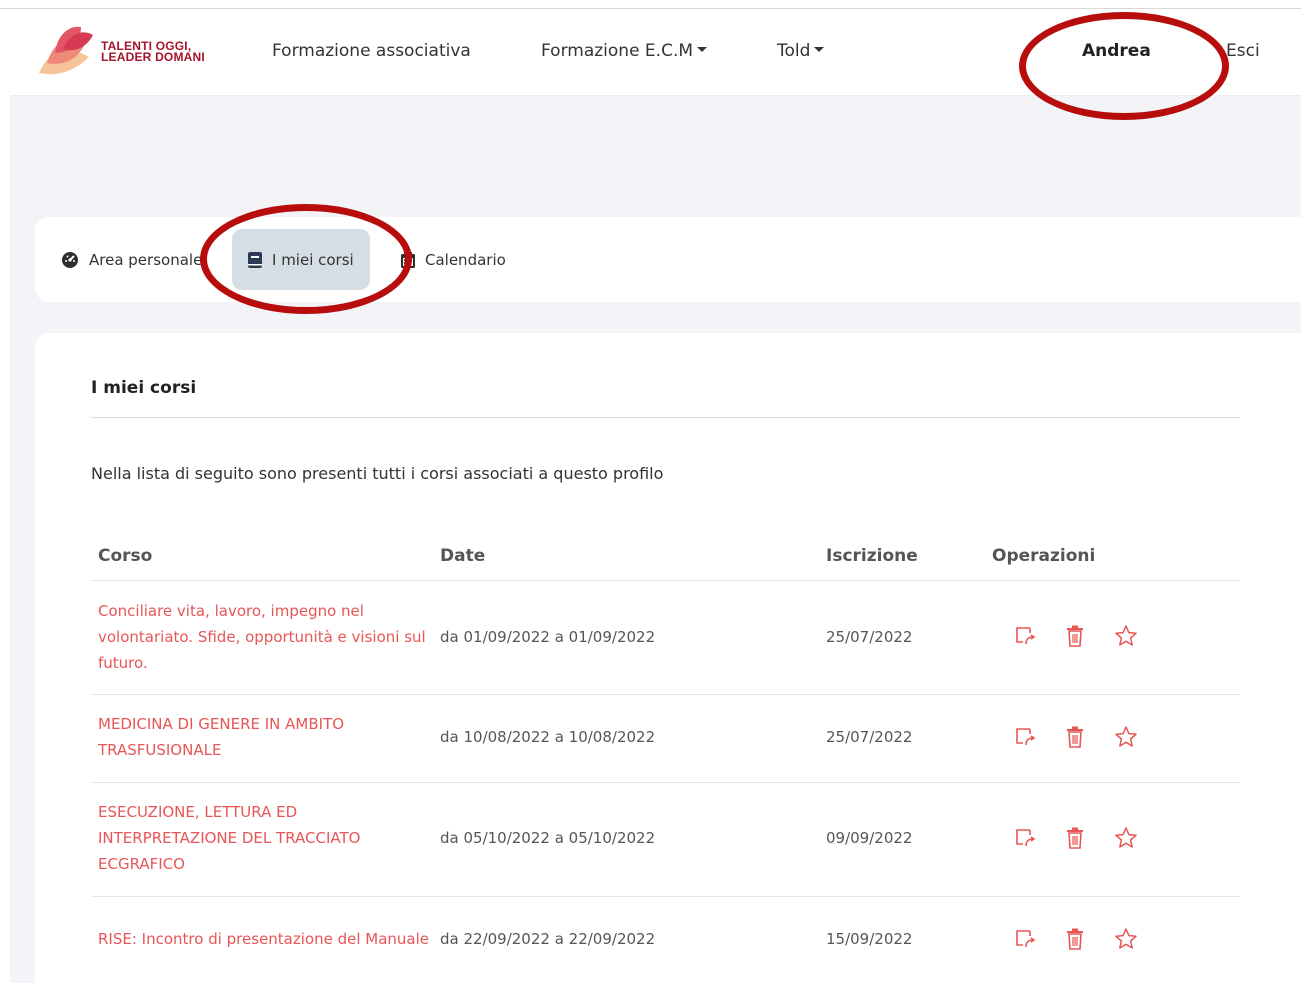  I want to click on dates-cell: da 22/09/2022 a 22/09/2022, so click(548, 939).